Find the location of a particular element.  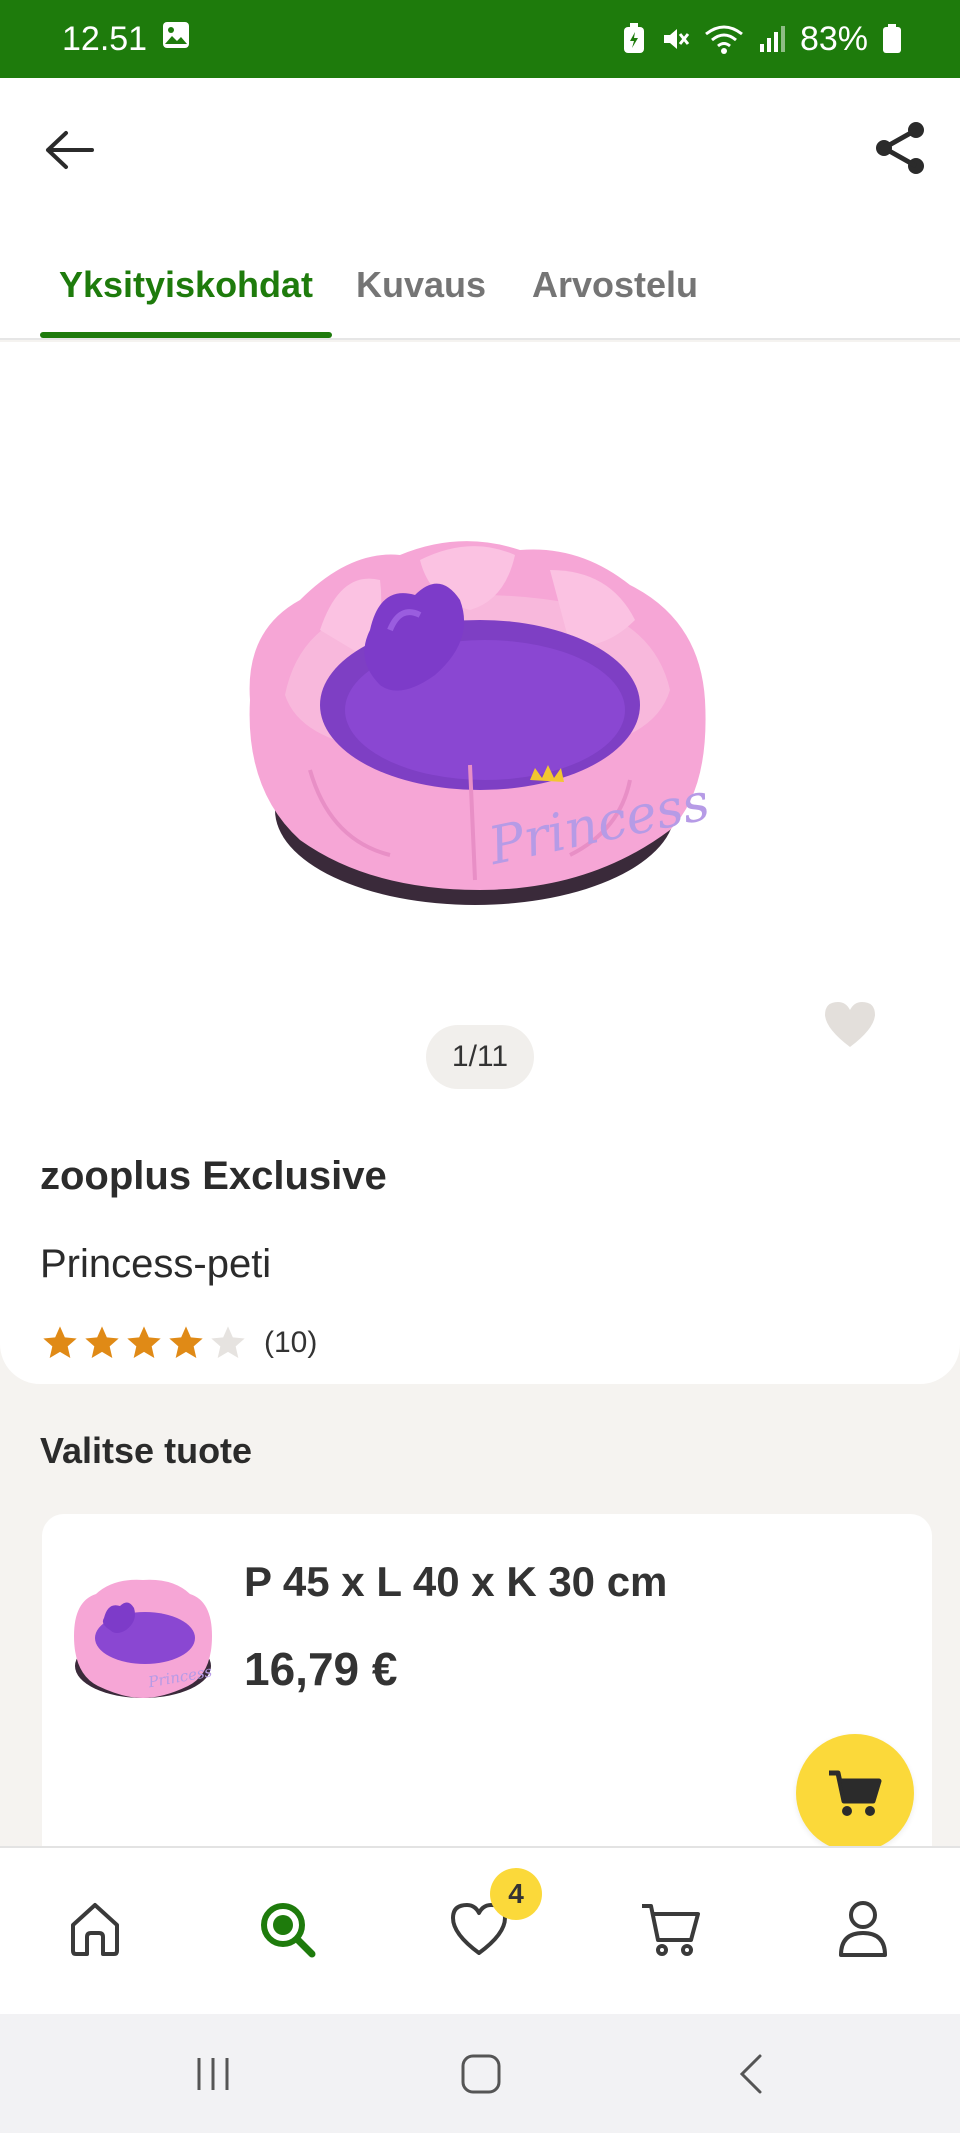

nav-account is located at coordinates (863, 1929).